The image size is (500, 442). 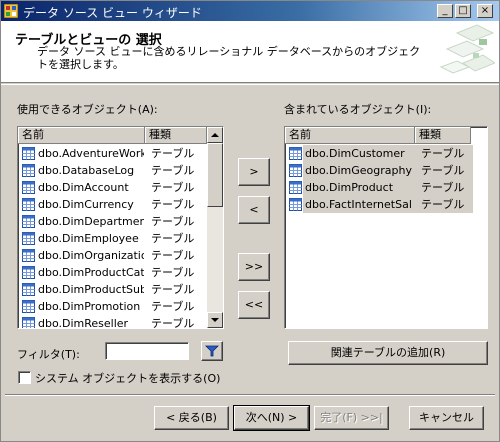 What do you see at coordinates (271, 418) in the screenshot?
I see `next-button: 次へ(N) >` at bounding box center [271, 418].